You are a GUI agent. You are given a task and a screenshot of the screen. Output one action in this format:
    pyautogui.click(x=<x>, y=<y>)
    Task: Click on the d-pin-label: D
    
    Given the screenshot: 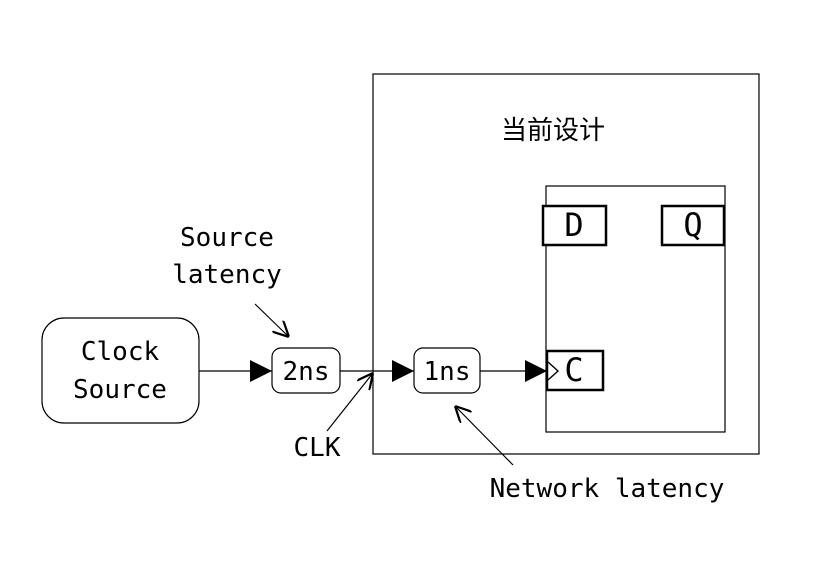 What is the action you would take?
    pyautogui.click(x=573, y=225)
    